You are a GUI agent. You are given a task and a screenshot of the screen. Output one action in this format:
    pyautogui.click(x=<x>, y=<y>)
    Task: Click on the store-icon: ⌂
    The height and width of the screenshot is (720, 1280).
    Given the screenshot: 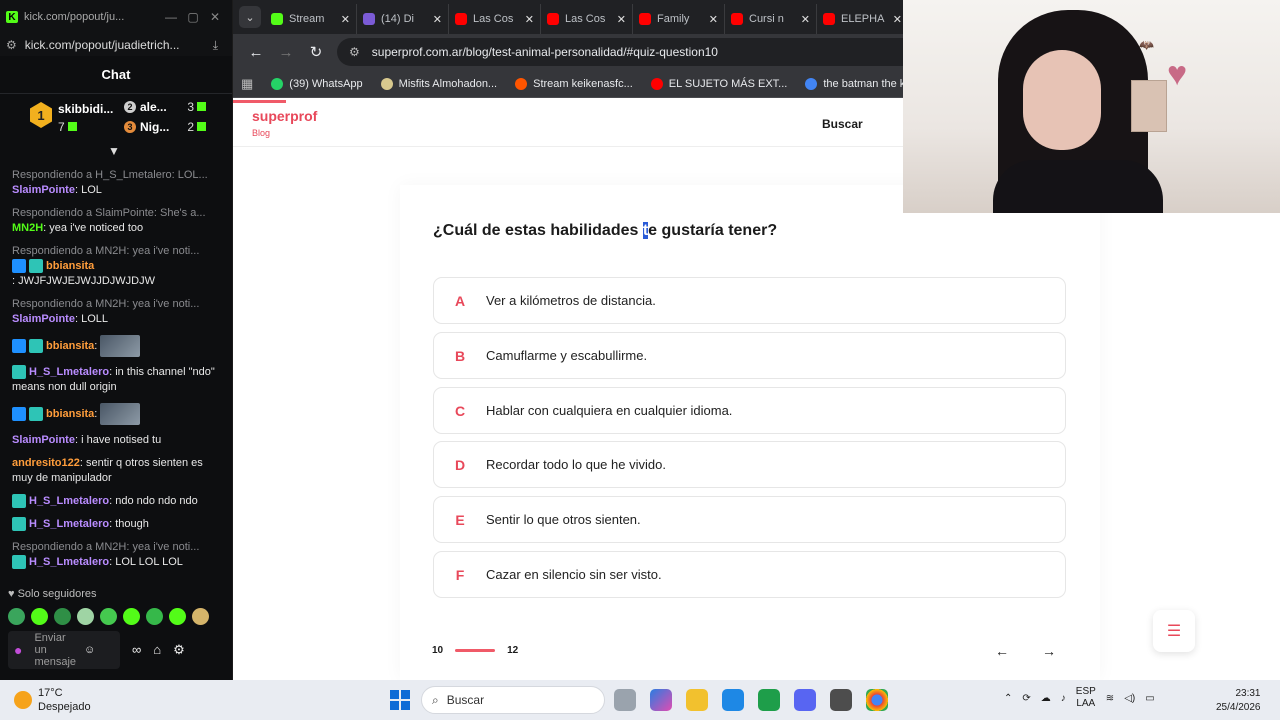 What is the action you would take?
    pyautogui.click(x=157, y=650)
    